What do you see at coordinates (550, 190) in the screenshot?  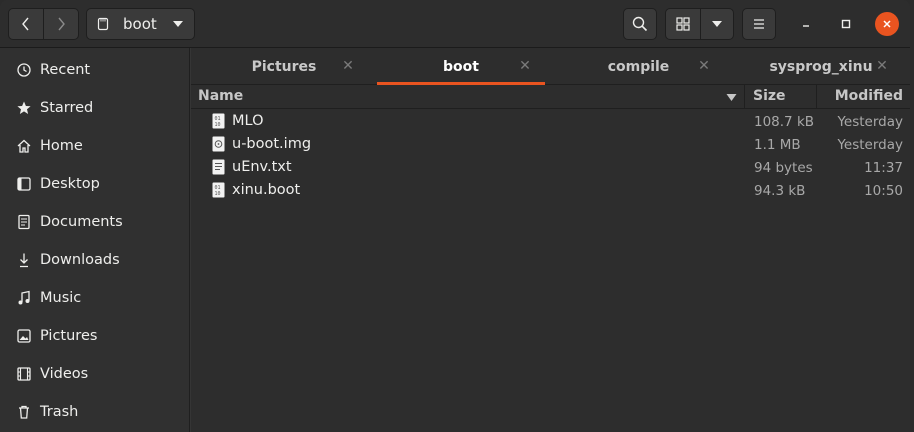 I see `table-row: 01 10 xinu.boot 94.3 kB 10:50` at bounding box center [550, 190].